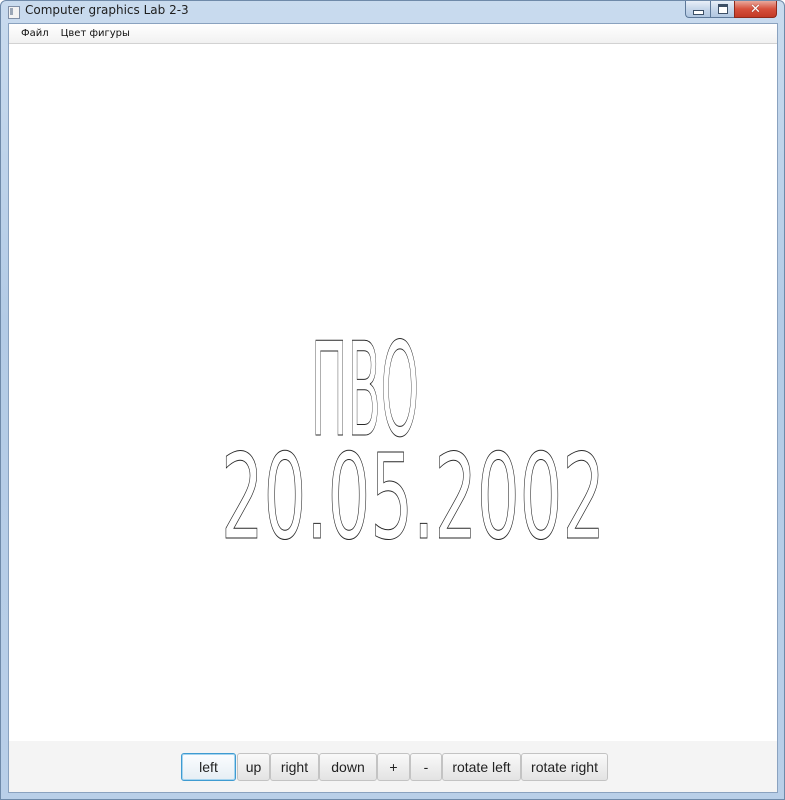 The height and width of the screenshot is (800, 785). I want to click on minimize-icon, so click(698, 12).